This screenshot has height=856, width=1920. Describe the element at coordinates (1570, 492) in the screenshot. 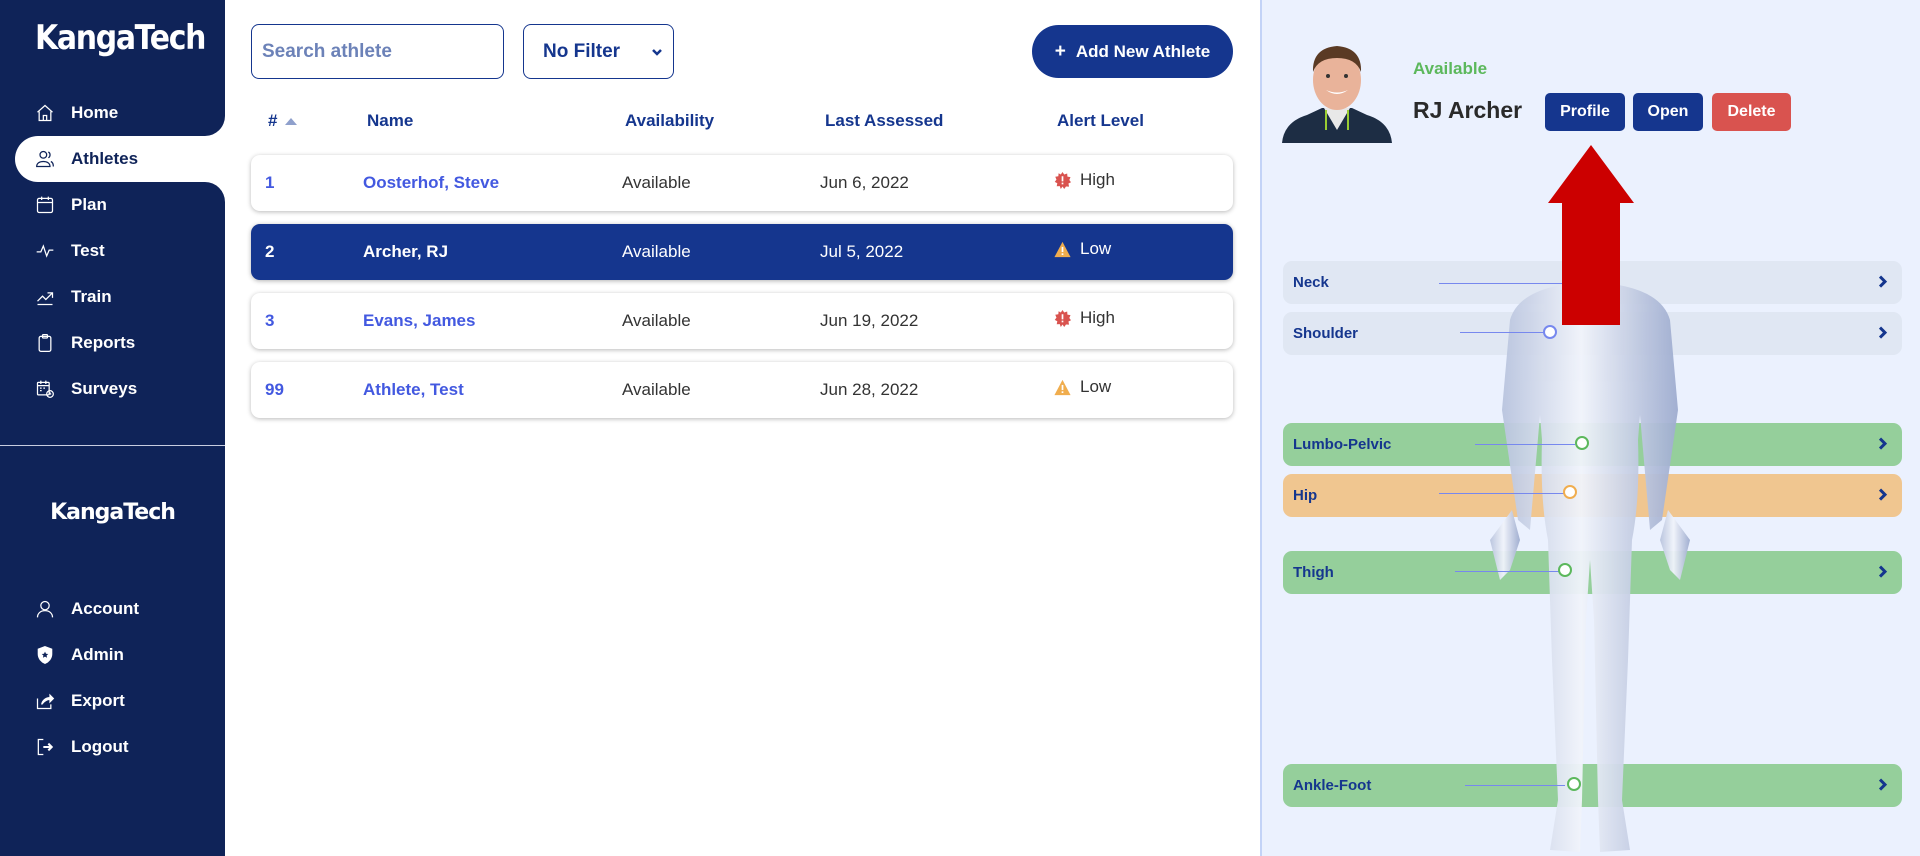

I see `hip-pin` at that location.